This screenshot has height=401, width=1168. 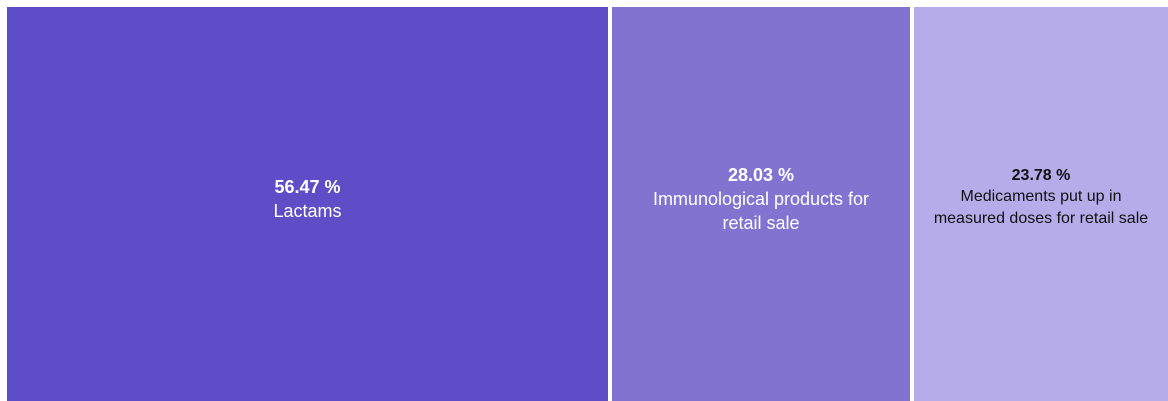 What do you see at coordinates (307, 186) in the screenshot?
I see `tile-value-label: 56.47 %` at bounding box center [307, 186].